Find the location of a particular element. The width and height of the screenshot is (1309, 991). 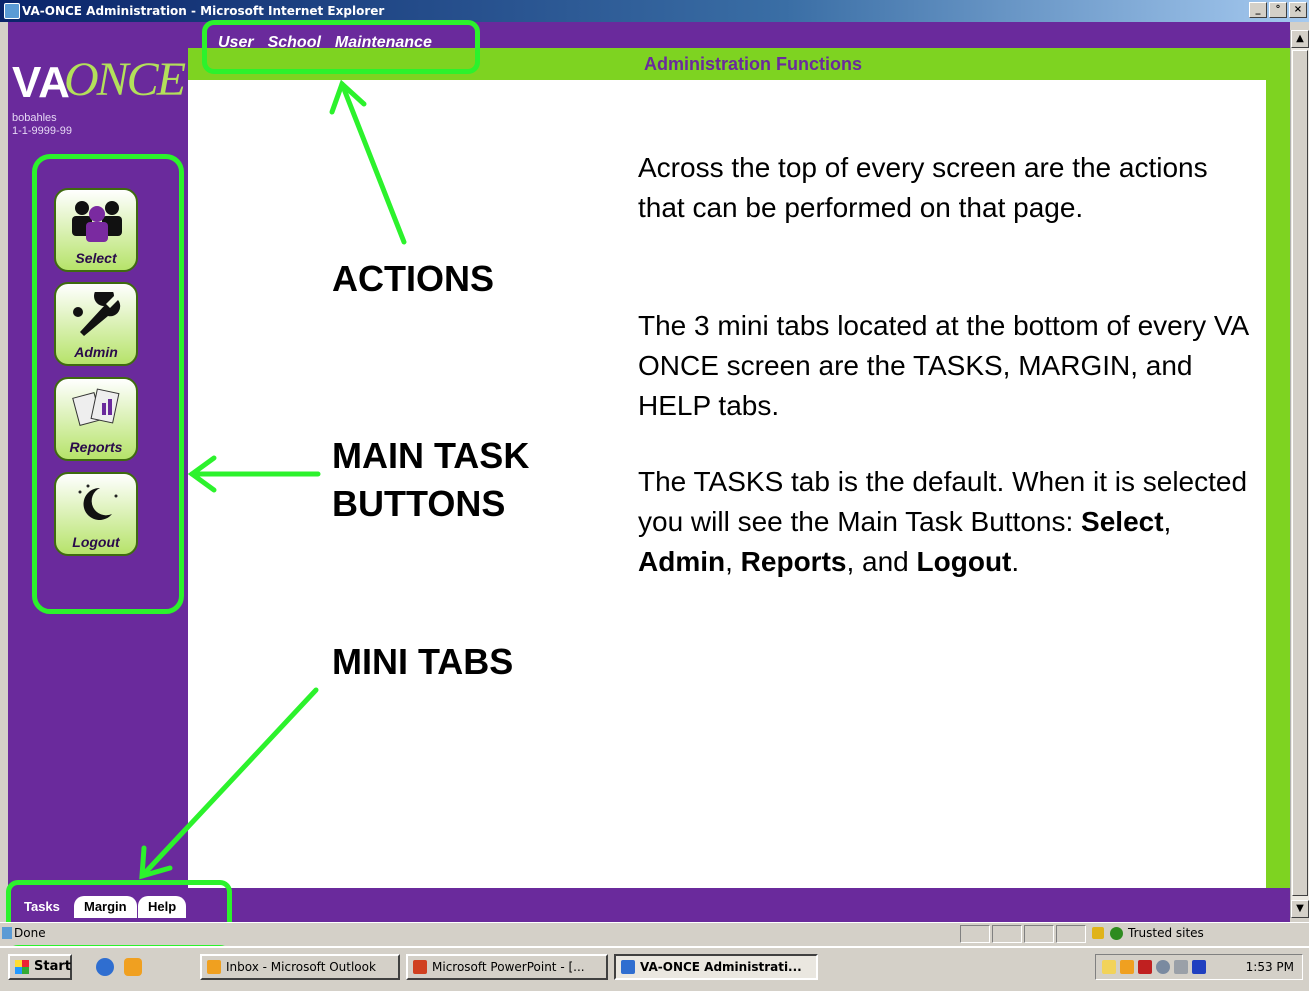

para3-end: . is located at coordinates (1015, 561).